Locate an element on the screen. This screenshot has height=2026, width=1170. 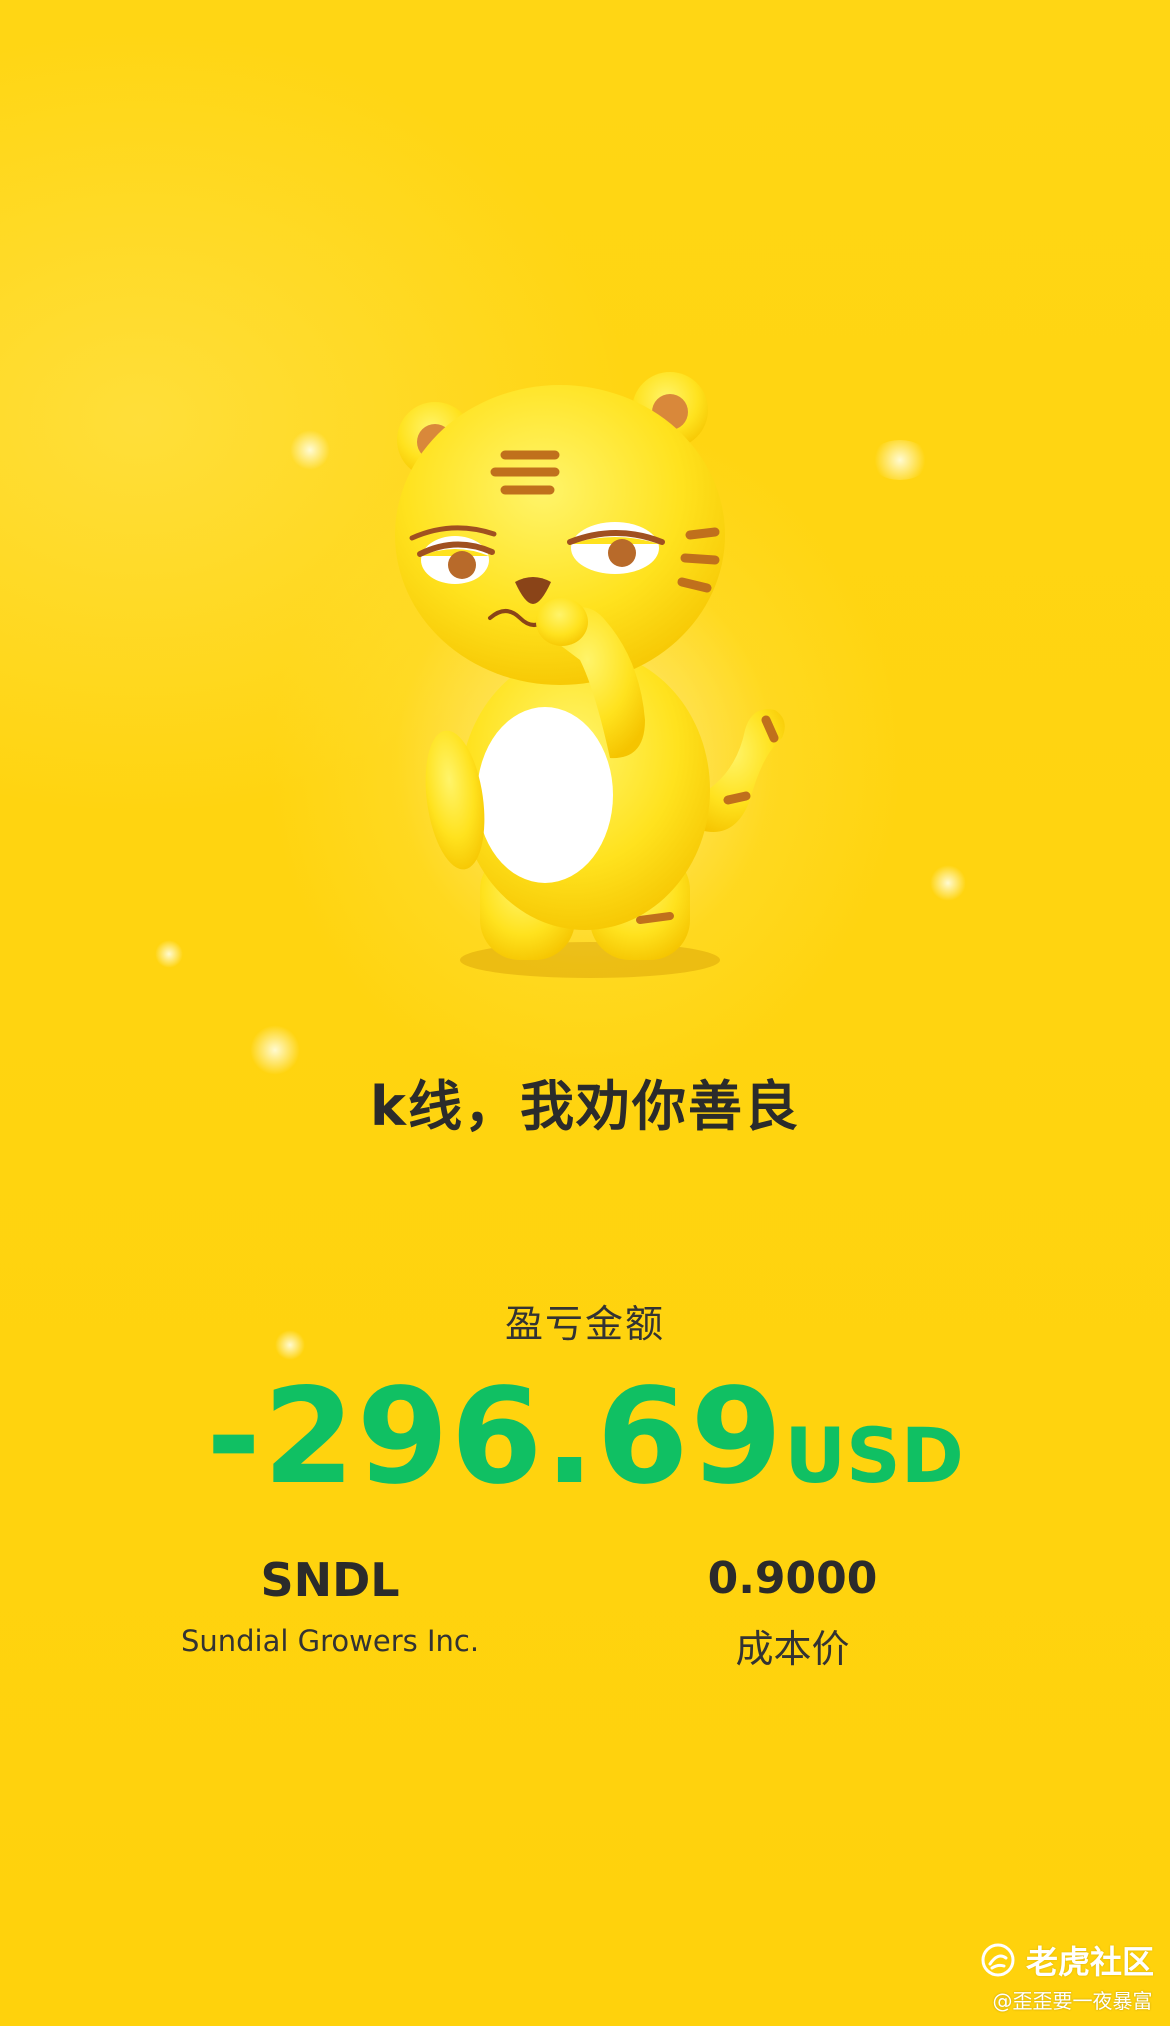
cost-price-value: 0.9000 is located at coordinates (792, 1578).